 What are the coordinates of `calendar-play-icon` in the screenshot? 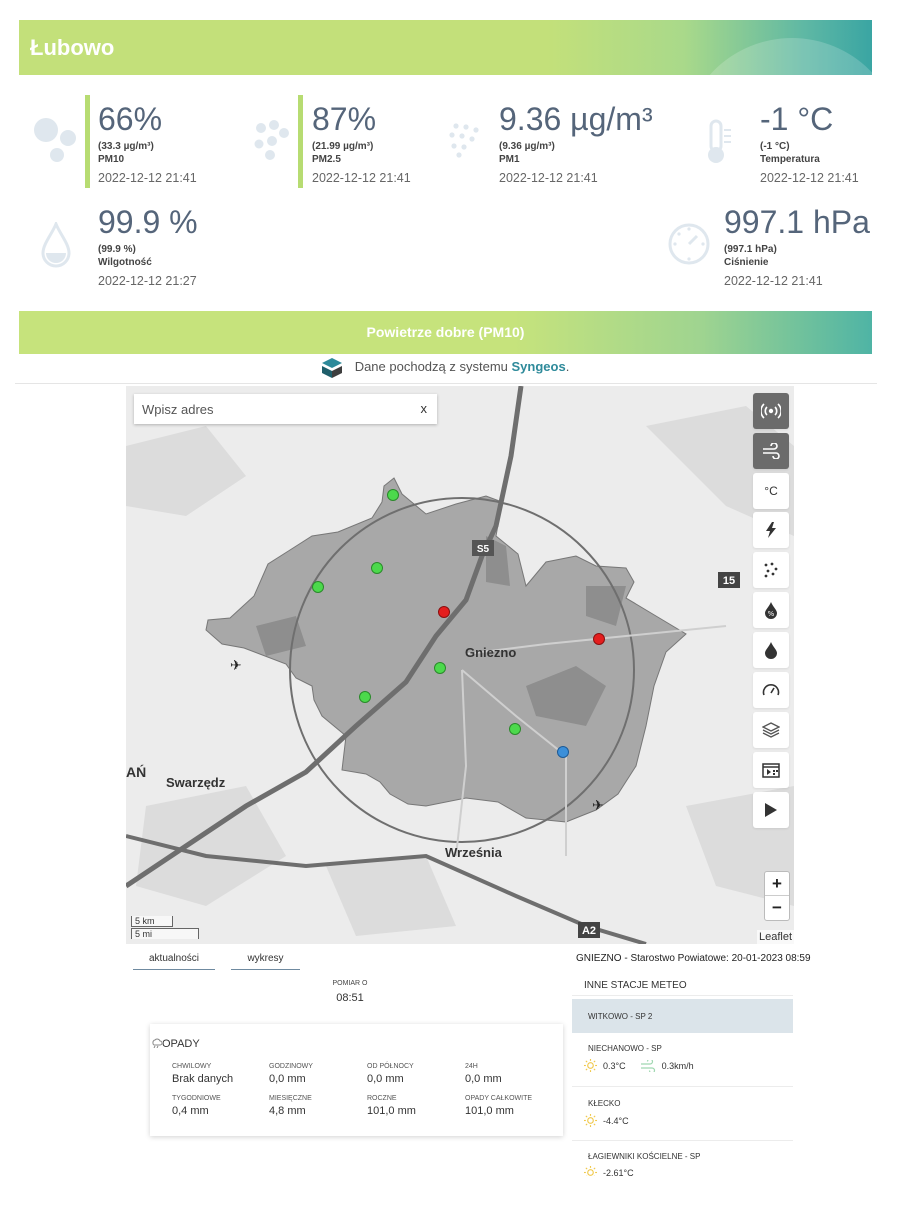 It's located at (771, 770).